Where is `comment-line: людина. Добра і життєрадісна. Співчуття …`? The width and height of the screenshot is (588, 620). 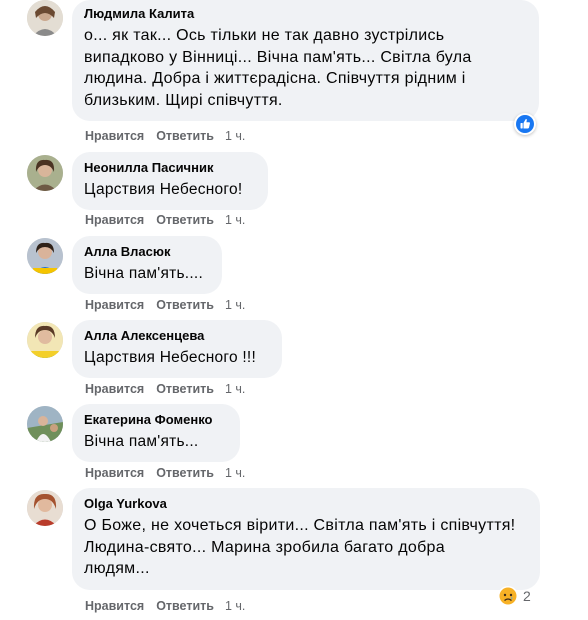
comment-line: людина. Добра і життєрадісна. Співчуття … is located at coordinates (275, 78).